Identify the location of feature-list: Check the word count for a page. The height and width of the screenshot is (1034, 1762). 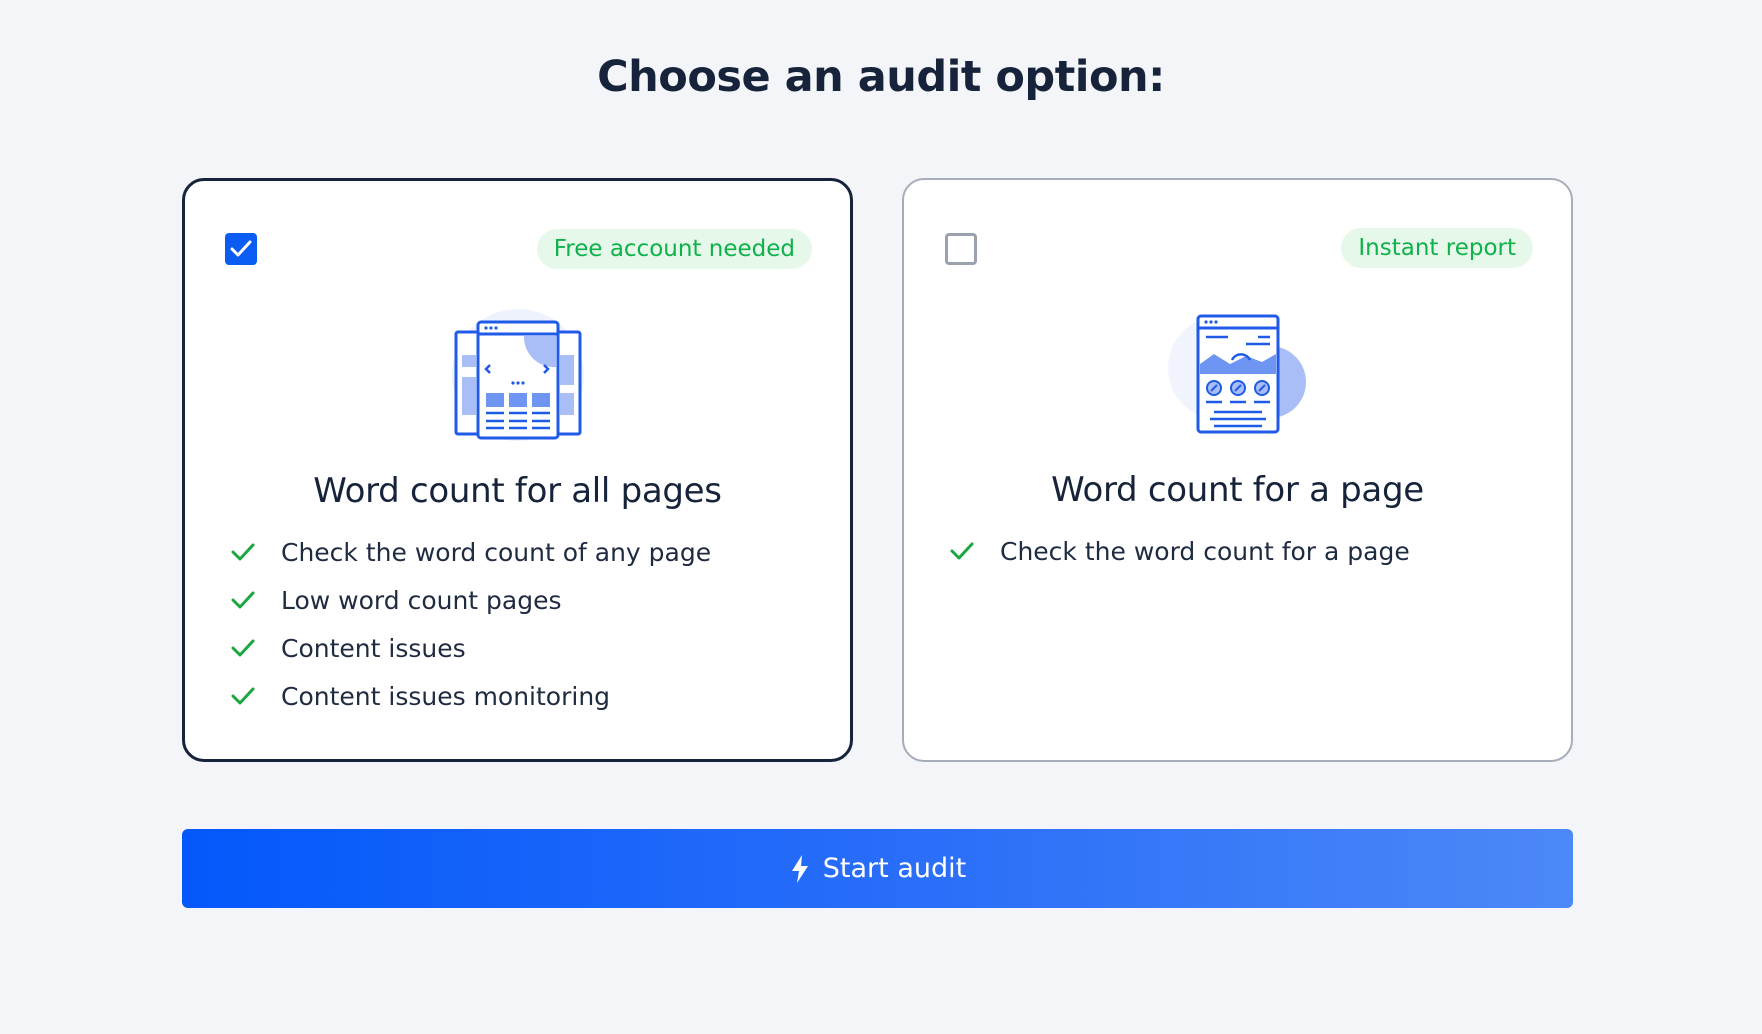
(1180, 552).